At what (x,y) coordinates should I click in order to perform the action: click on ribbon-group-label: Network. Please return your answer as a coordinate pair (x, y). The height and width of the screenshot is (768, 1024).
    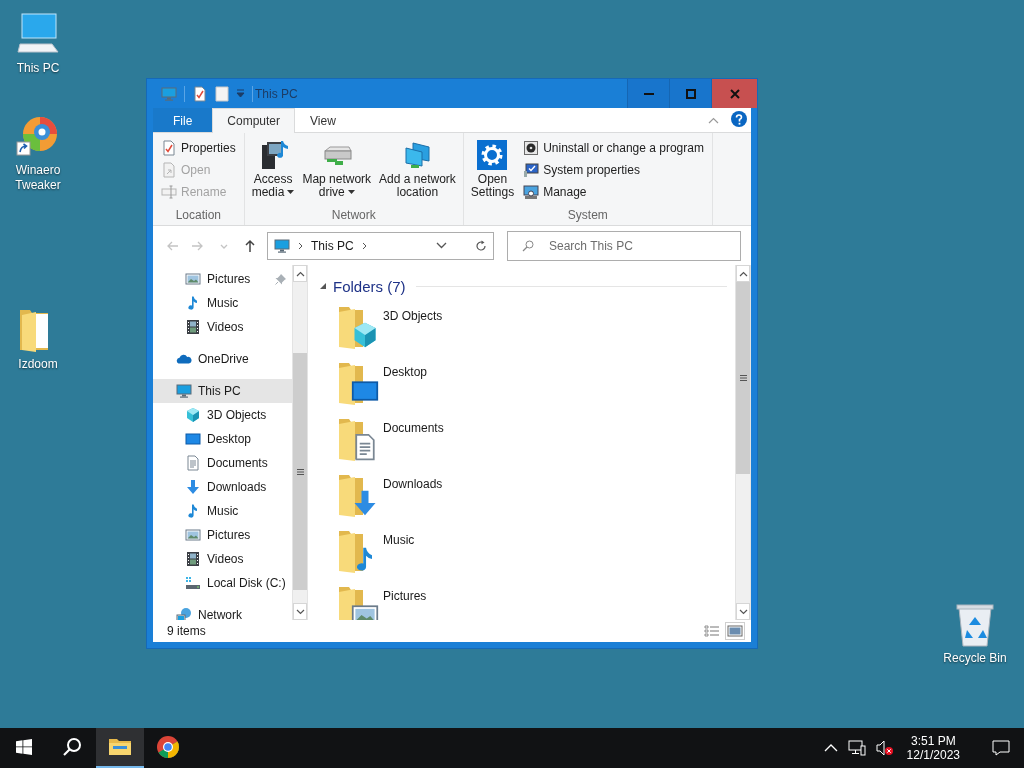
    Looking at the image, I should click on (353, 216).